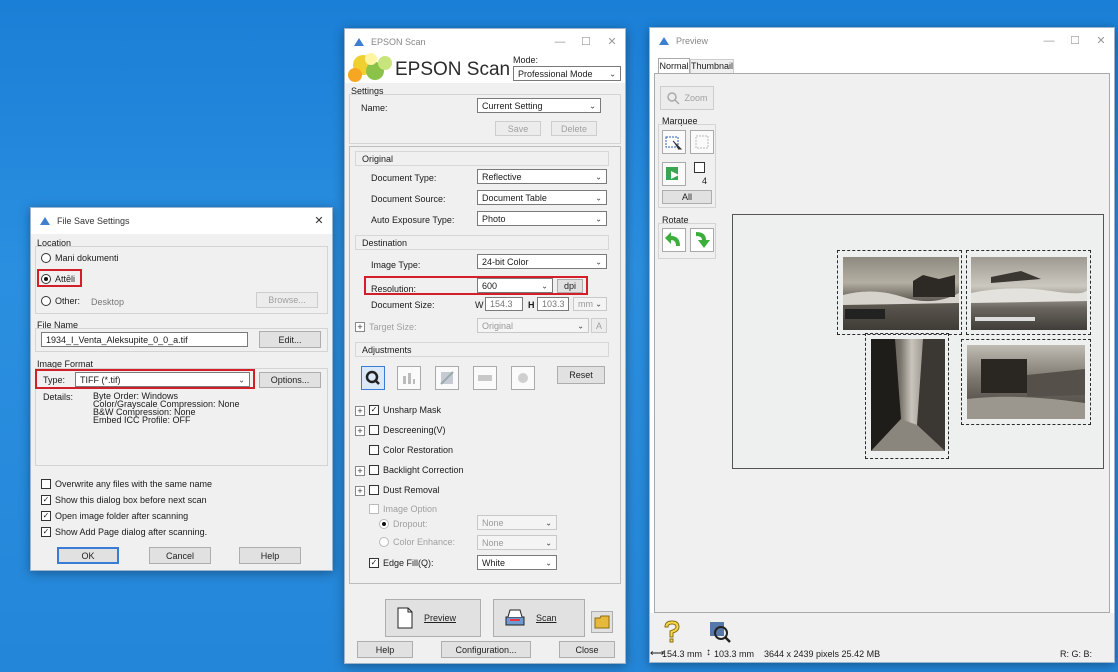 This screenshot has height=672, width=1118. Describe the element at coordinates (708, 652) in the screenshot. I see `height-arrows-icon: ↕` at that location.